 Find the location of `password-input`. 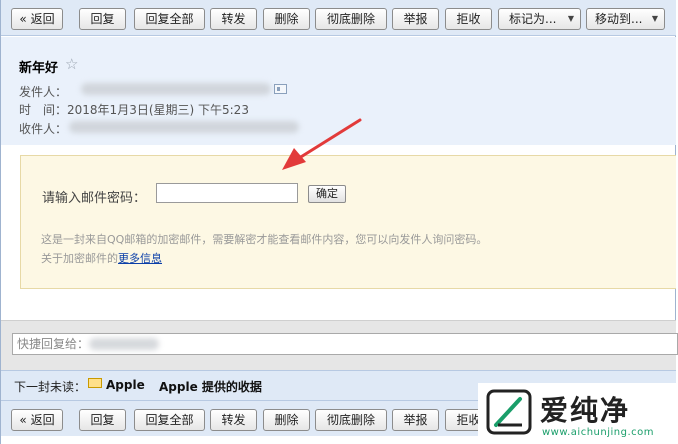

password-input is located at coordinates (227, 193).